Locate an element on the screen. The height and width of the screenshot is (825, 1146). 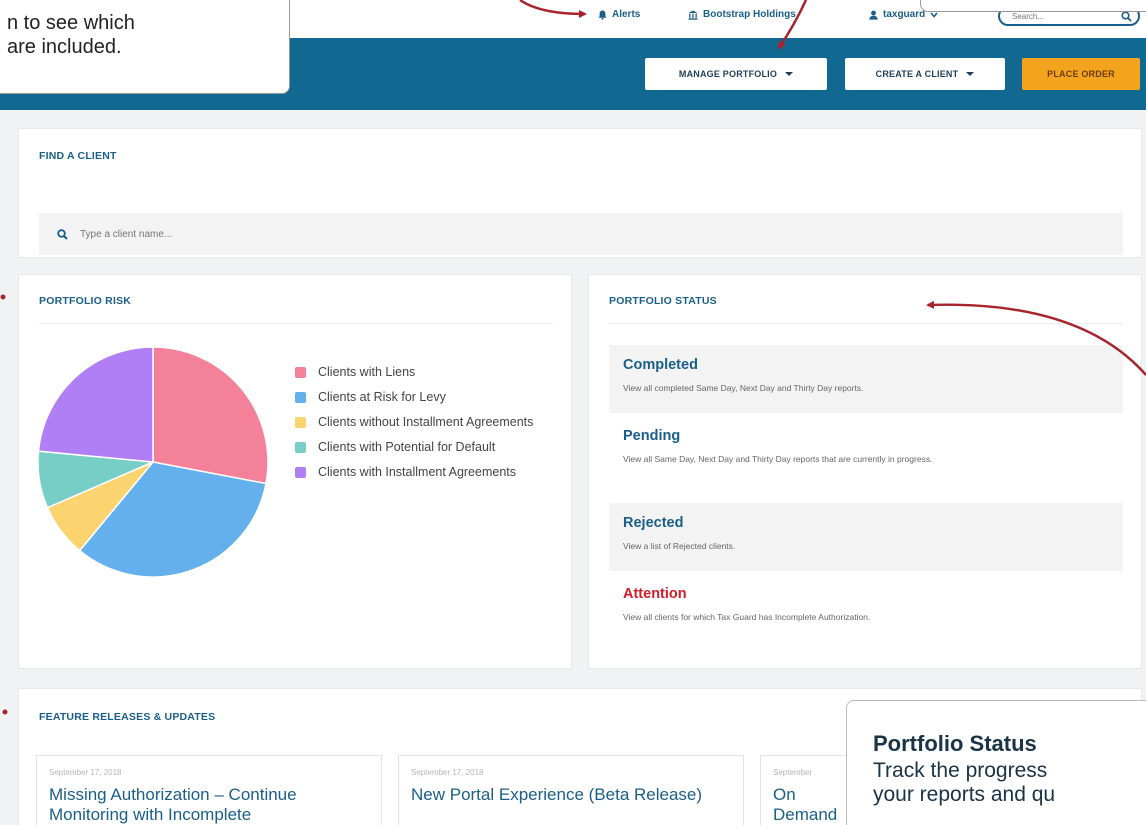
portfolio-risk-pie-chart is located at coordinates (153, 462).